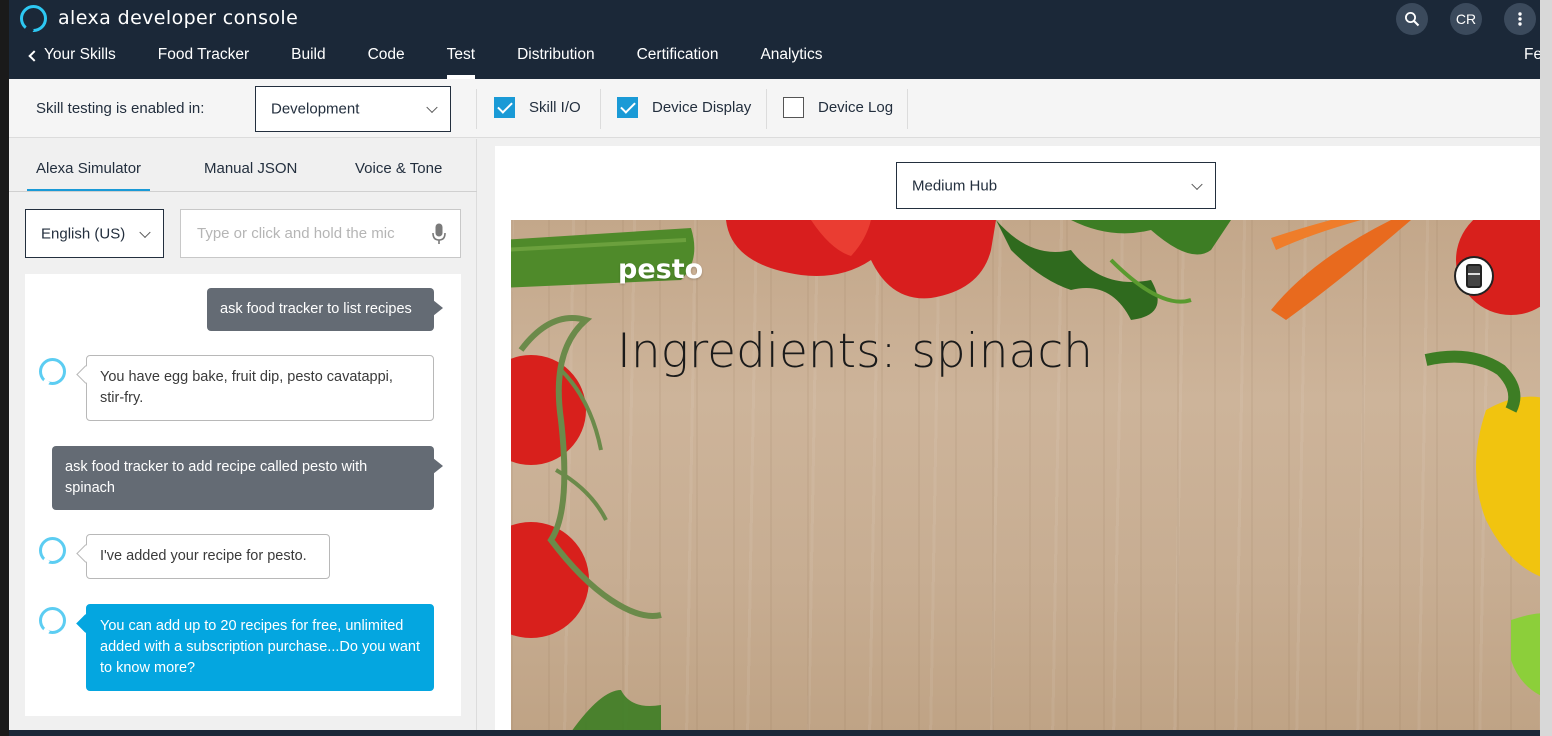  What do you see at coordinates (315, 109) in the screenshot?
I see `stage-select-value: Development` at bounding box center [315, 109].